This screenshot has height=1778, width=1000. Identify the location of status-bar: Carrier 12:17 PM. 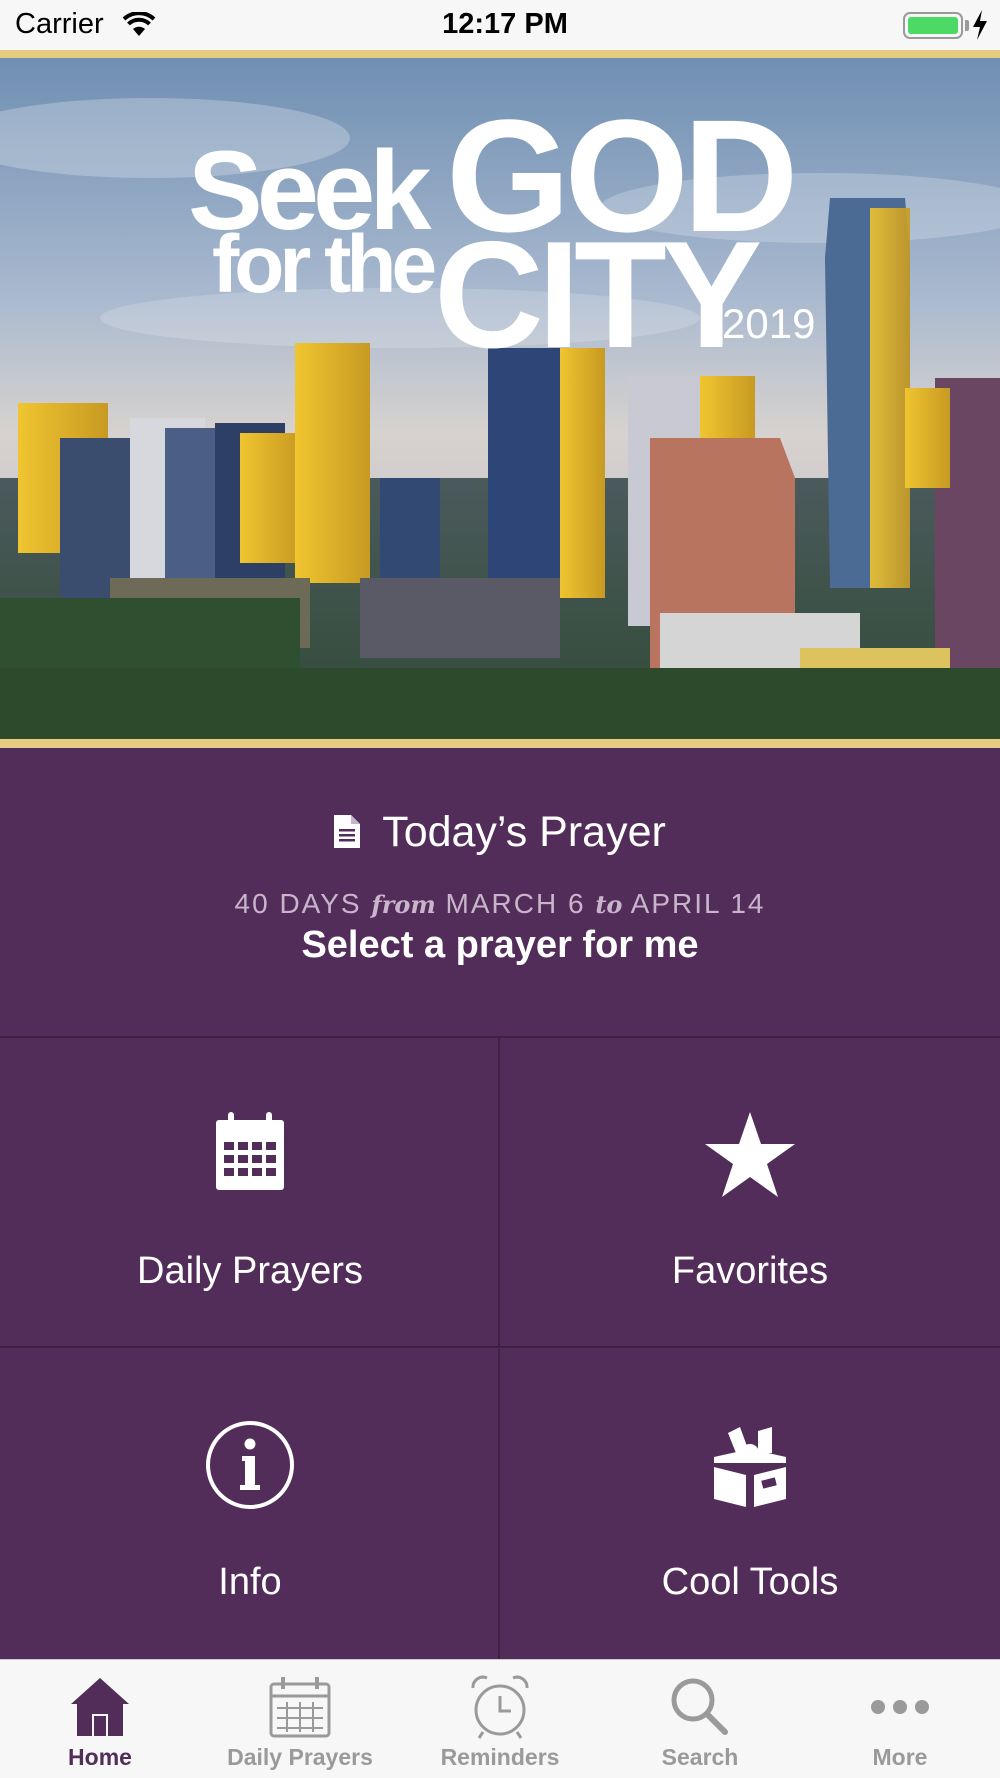
(500, 25).